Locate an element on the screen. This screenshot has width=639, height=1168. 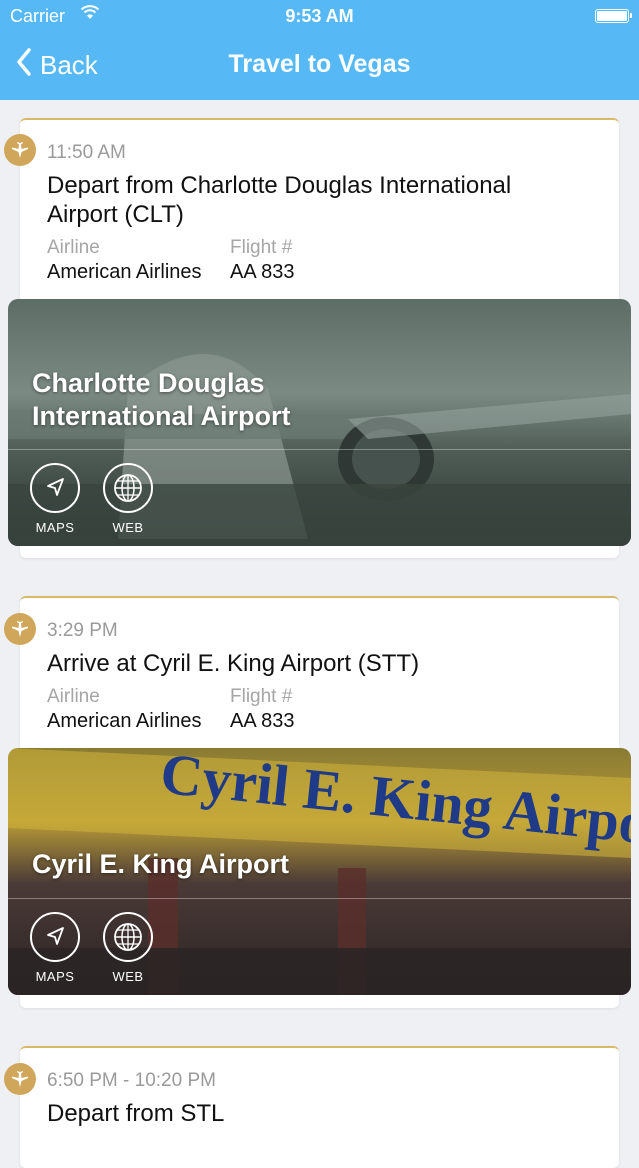
event-title: Arrive at Cyril E. King Airport (STT) is located at coordinates (233, 663).